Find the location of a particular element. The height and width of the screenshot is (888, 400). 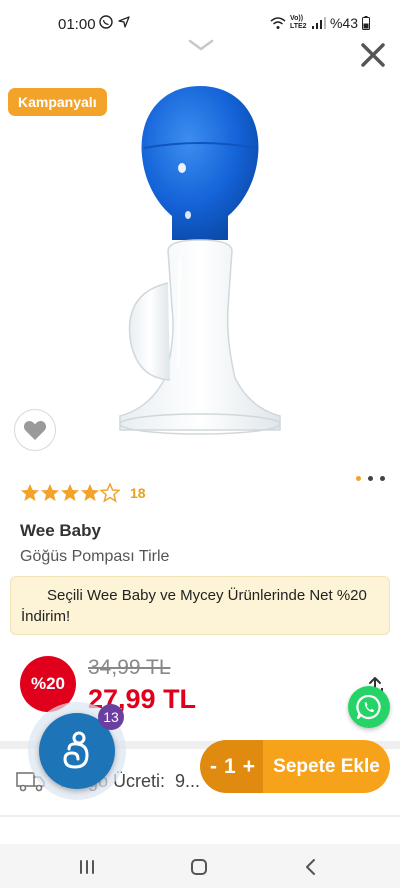

location-status-icon is located at coordinates (124, 22).